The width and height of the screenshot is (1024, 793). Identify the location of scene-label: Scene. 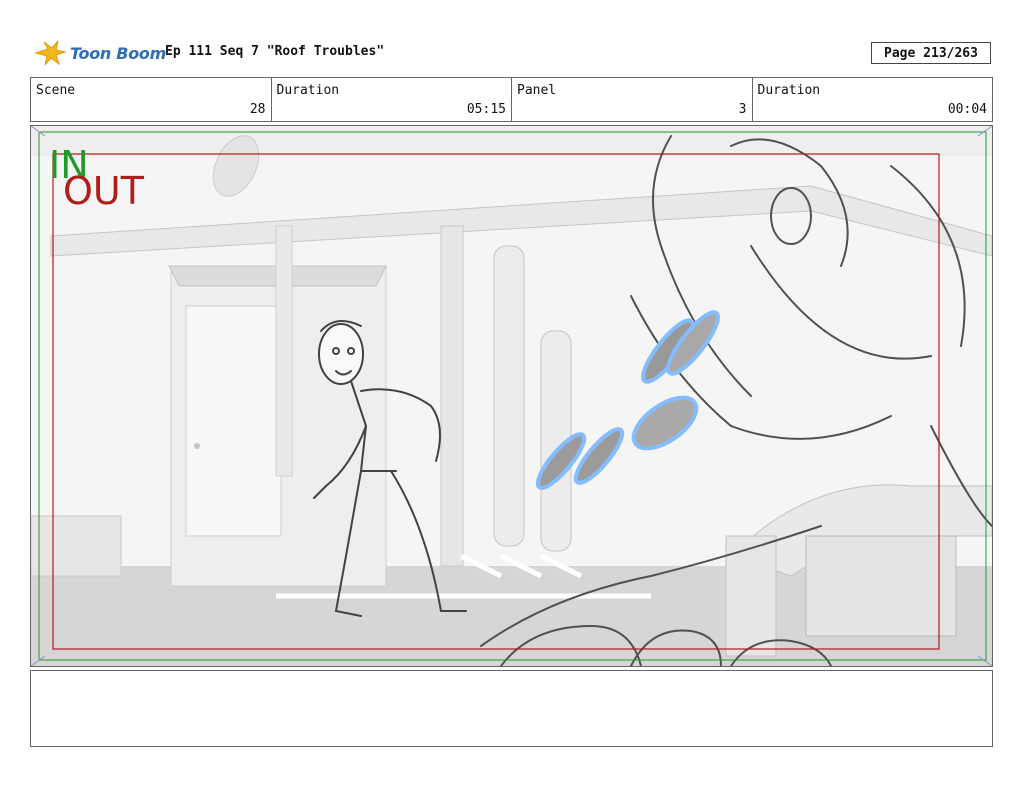
(56, 90).